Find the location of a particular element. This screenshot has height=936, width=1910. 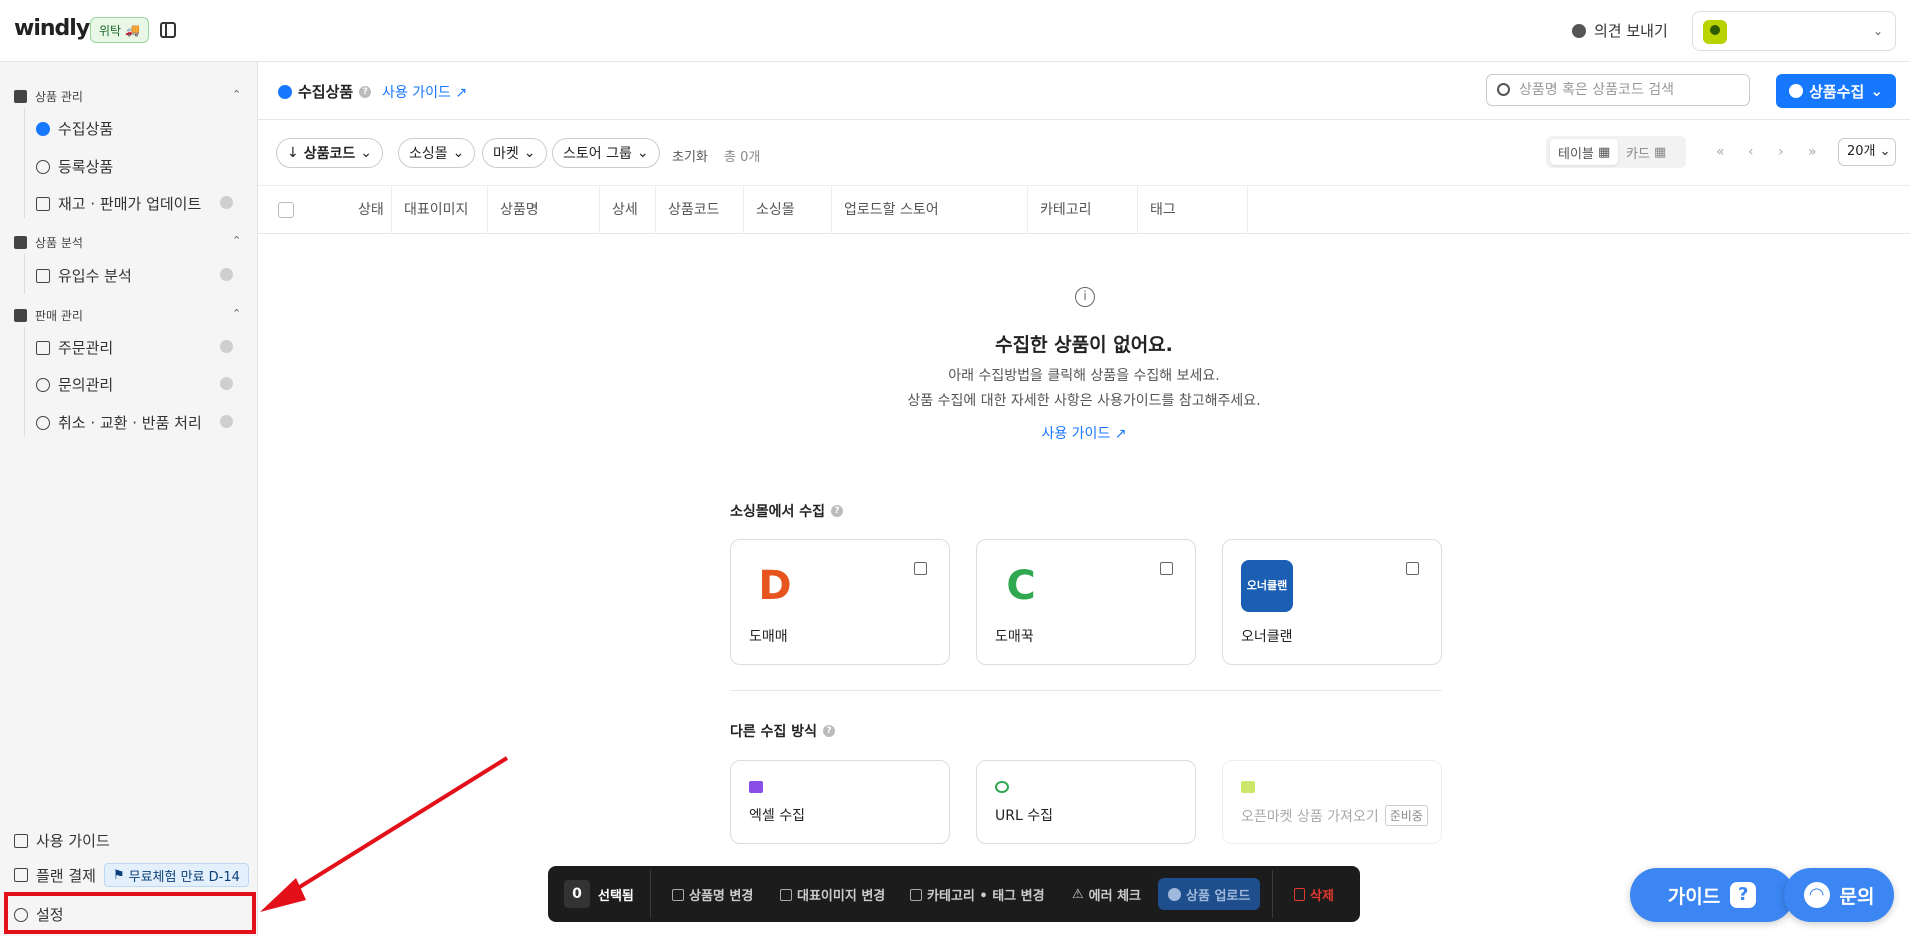

folder-icon is located at coordinates (756, 787).